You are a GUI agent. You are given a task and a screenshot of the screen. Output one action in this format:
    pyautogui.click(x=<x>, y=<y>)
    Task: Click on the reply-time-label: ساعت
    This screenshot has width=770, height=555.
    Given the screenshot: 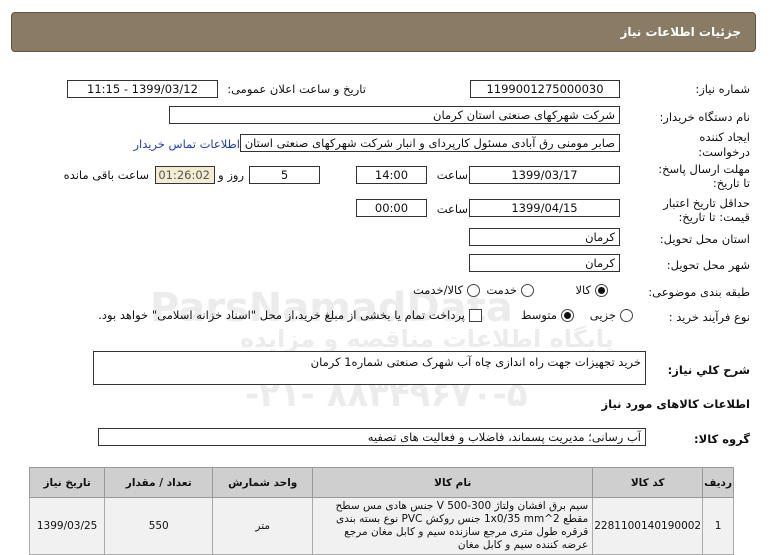 What is the action you would take?
    pyautogui.click(x=452, y=175)
    